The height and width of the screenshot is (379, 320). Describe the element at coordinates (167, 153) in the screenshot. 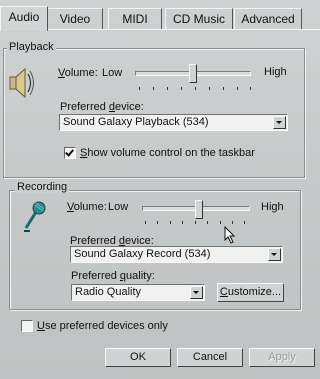

I see `show-volume-label: Show volume control on the taskbar` at that location.